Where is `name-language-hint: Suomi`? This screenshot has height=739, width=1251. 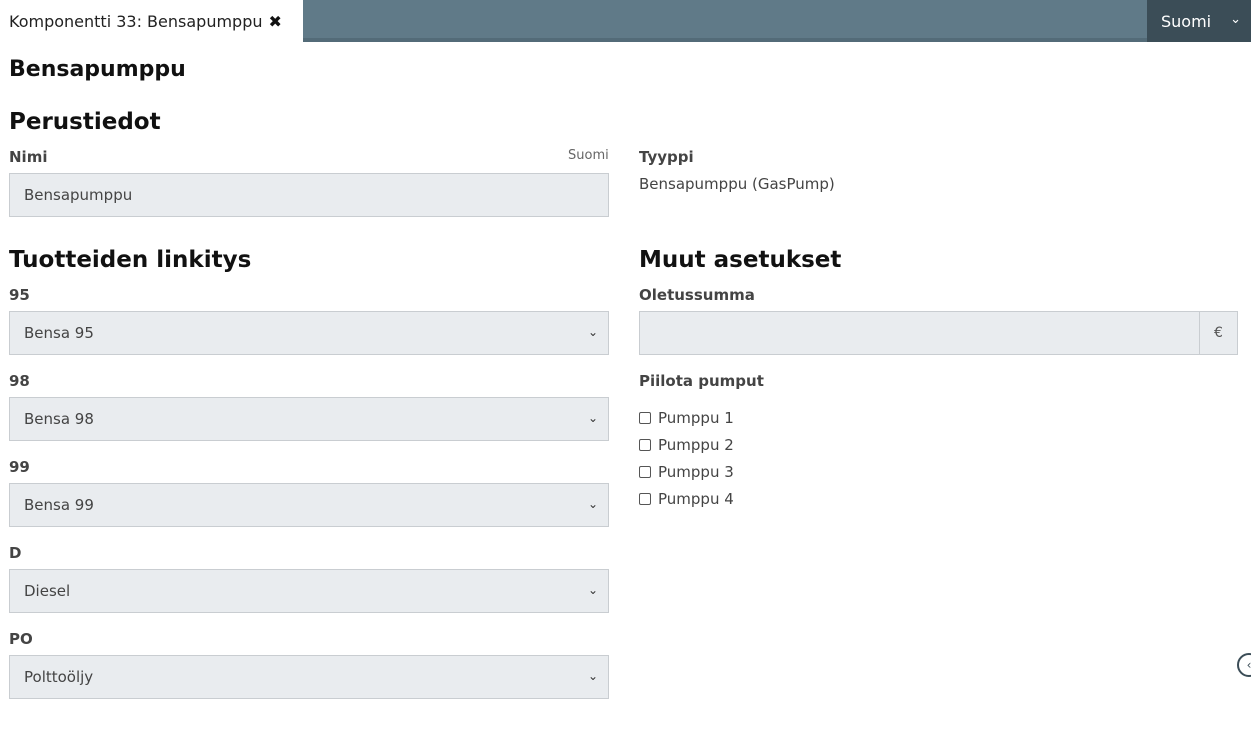
name-language-hint: Suomi is located at coordinates (588, 155).